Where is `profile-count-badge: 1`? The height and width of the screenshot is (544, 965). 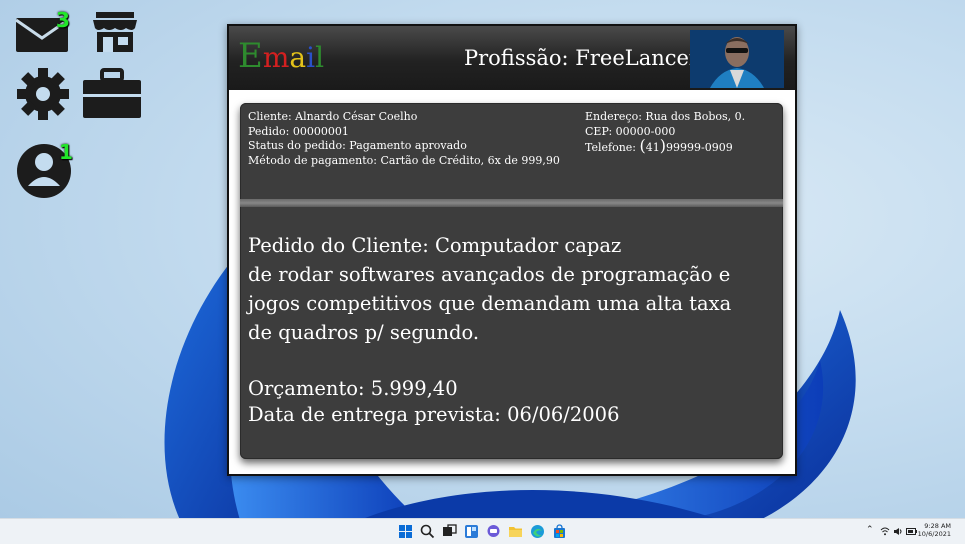 profile-count-badge: 1 is located at coordinates (66, 152).